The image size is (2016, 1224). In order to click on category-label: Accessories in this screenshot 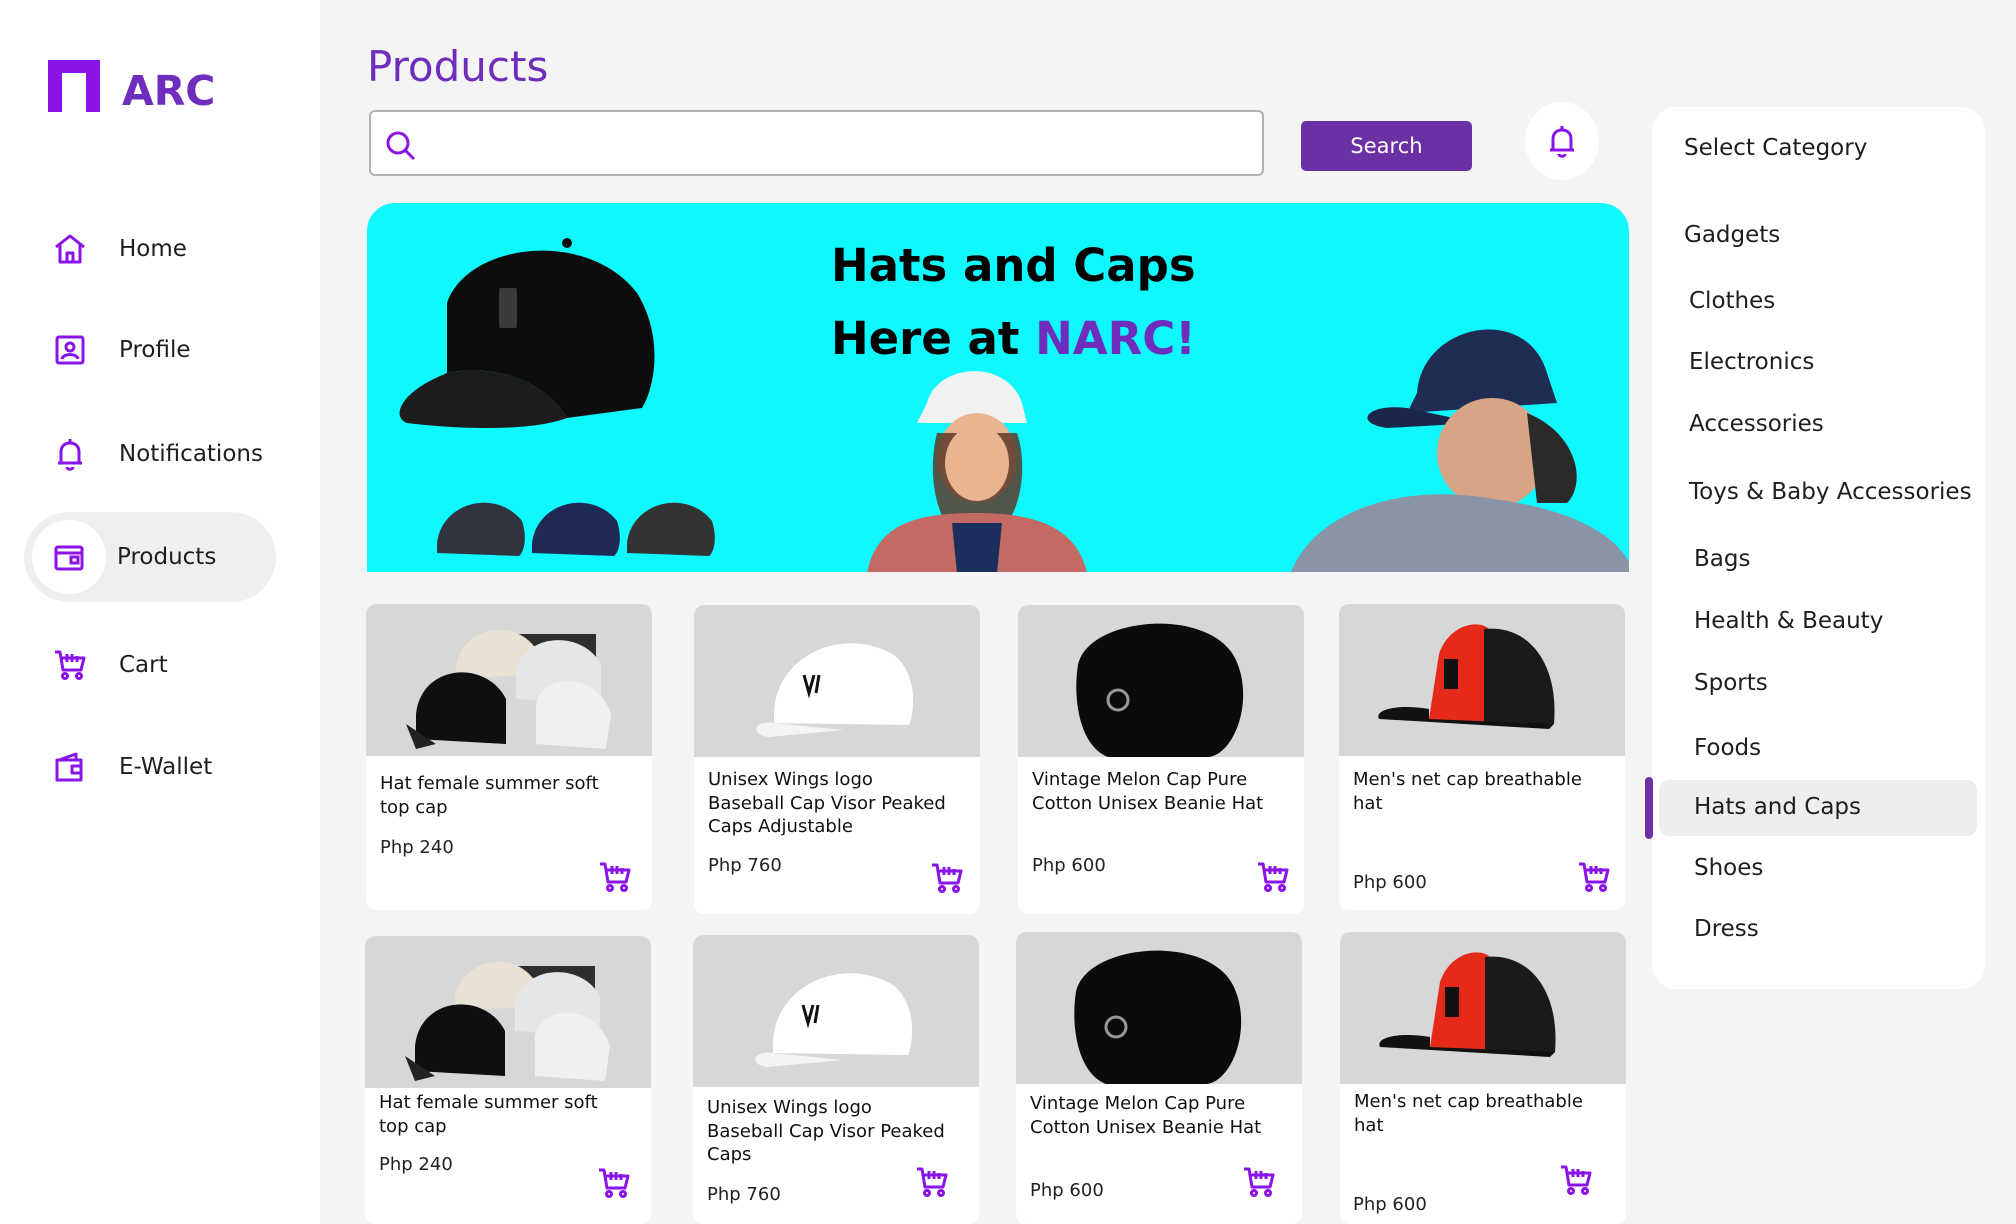, I will do `click(1756, 424)`.